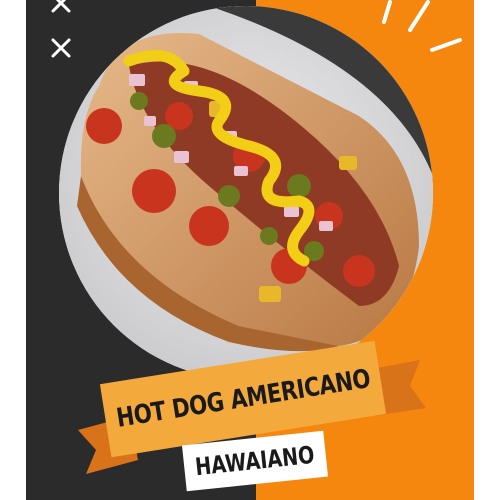  What do you see at coordinates (422, 26) in the screenshot?
I see `sparkle-rays-icon` at bounding box center [422, 26].